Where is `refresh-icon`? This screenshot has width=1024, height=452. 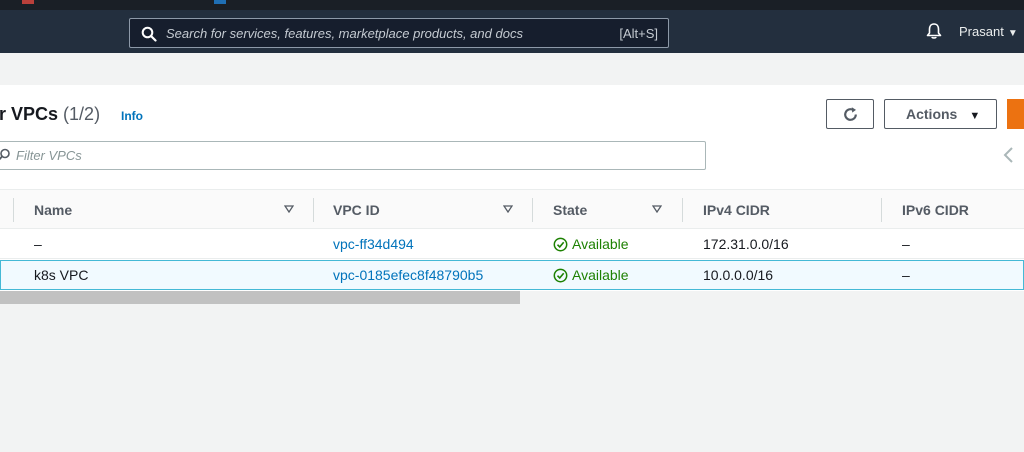
refresh-icon is located at coordinates (850, 114).